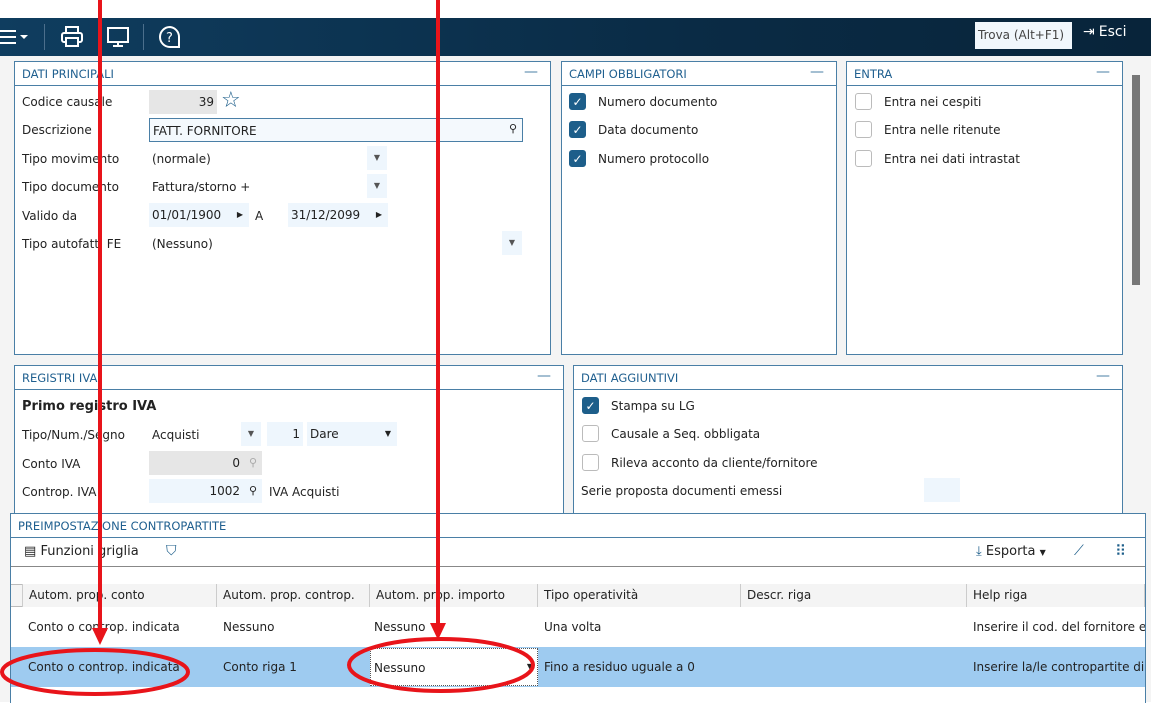 This screenshot has height=703, width=1151. Describe the element at coordinates (100, 636) in the screenshot. I see `arrow-head` at that location.